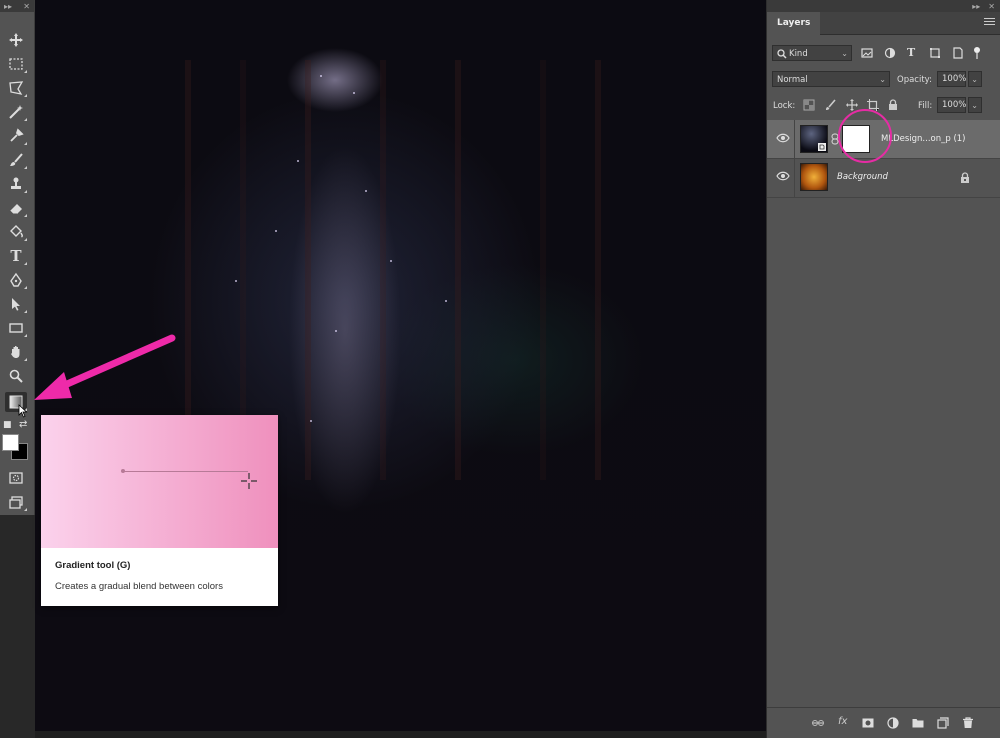 The height and width of the screenshot is (738, 1000). I want to click on opacity-slider-toggle: ⌄, so click(975, 79).